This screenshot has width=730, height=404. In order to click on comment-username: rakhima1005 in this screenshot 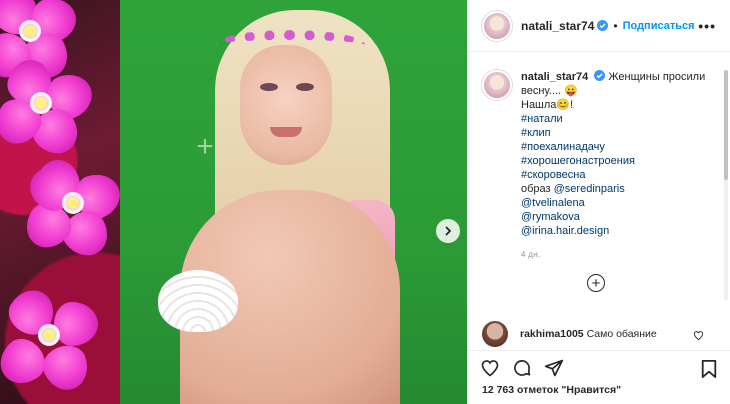, I will do `click(552, 334)`.